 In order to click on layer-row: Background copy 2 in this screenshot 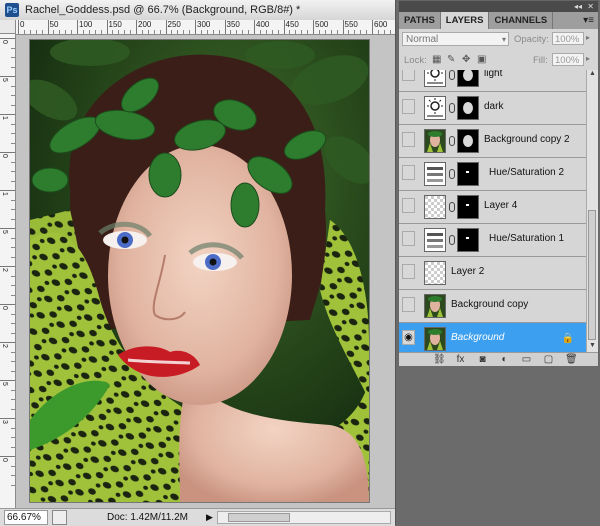, I will do `click(492, 141)`.